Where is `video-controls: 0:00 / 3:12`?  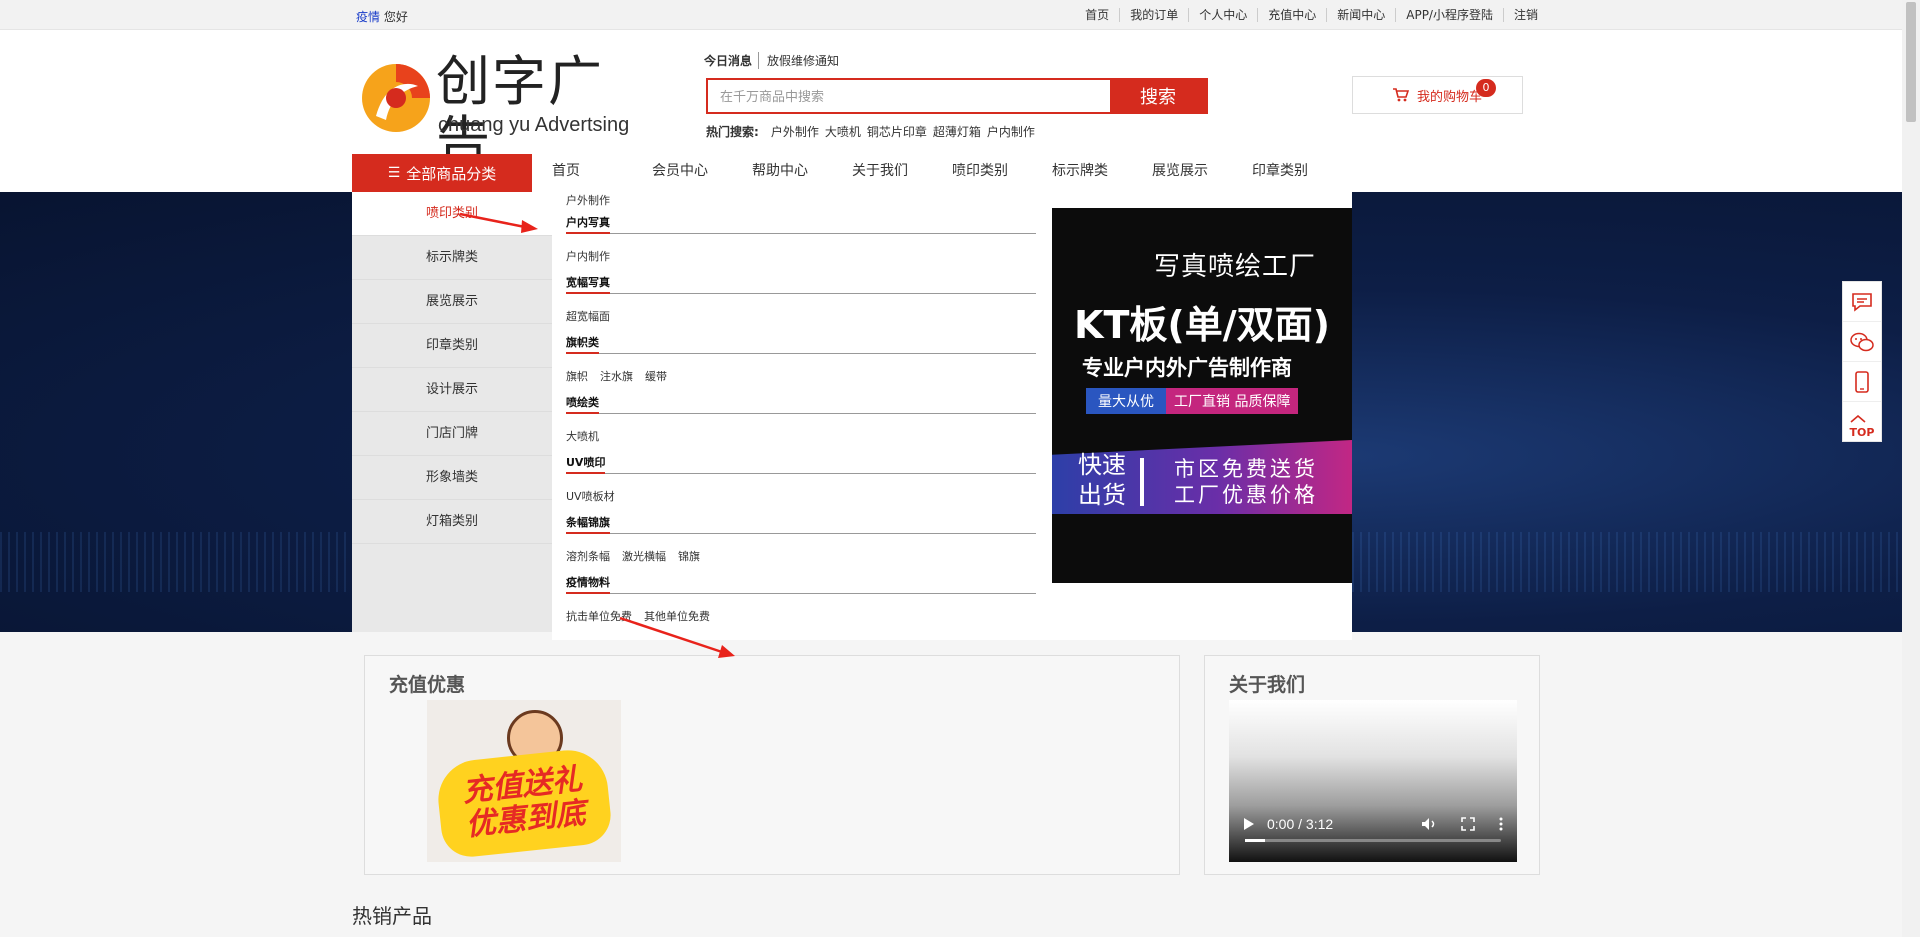
video-controls: 0:00 / 3:12 is located at coordinates (1373, 824).